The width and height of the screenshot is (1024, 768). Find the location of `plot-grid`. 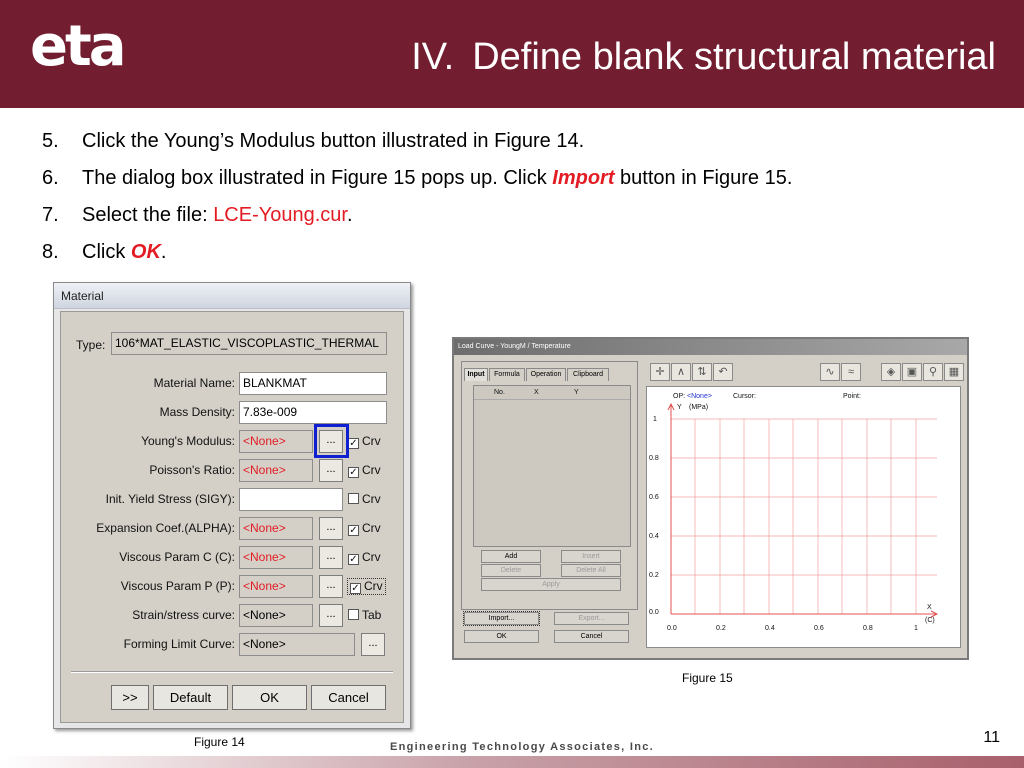

plot-grid is located at coordinates (803, 510).